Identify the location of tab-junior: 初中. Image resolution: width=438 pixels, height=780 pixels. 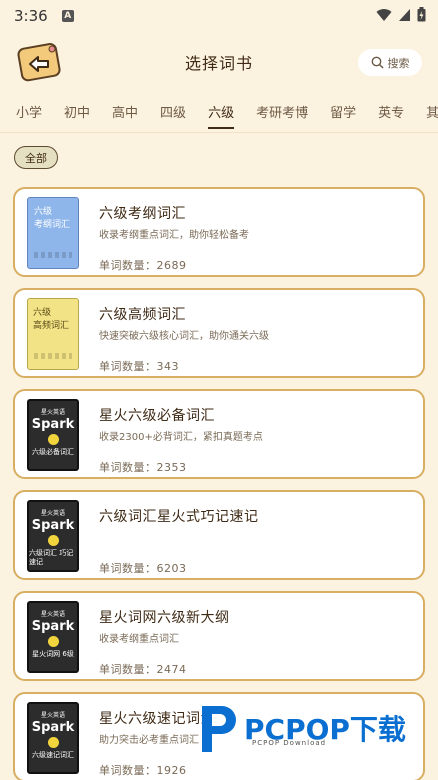
(77, 111).